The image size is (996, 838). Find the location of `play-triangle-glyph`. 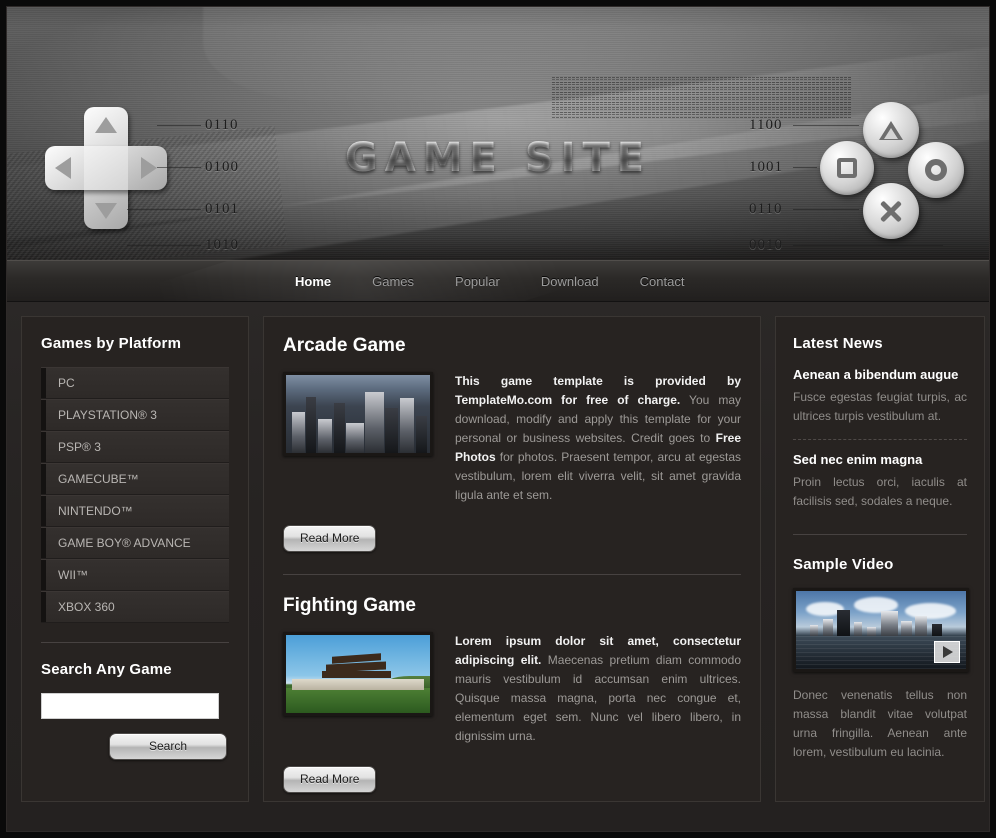

play-triangle-glyph is located at coordinates (948, 652).